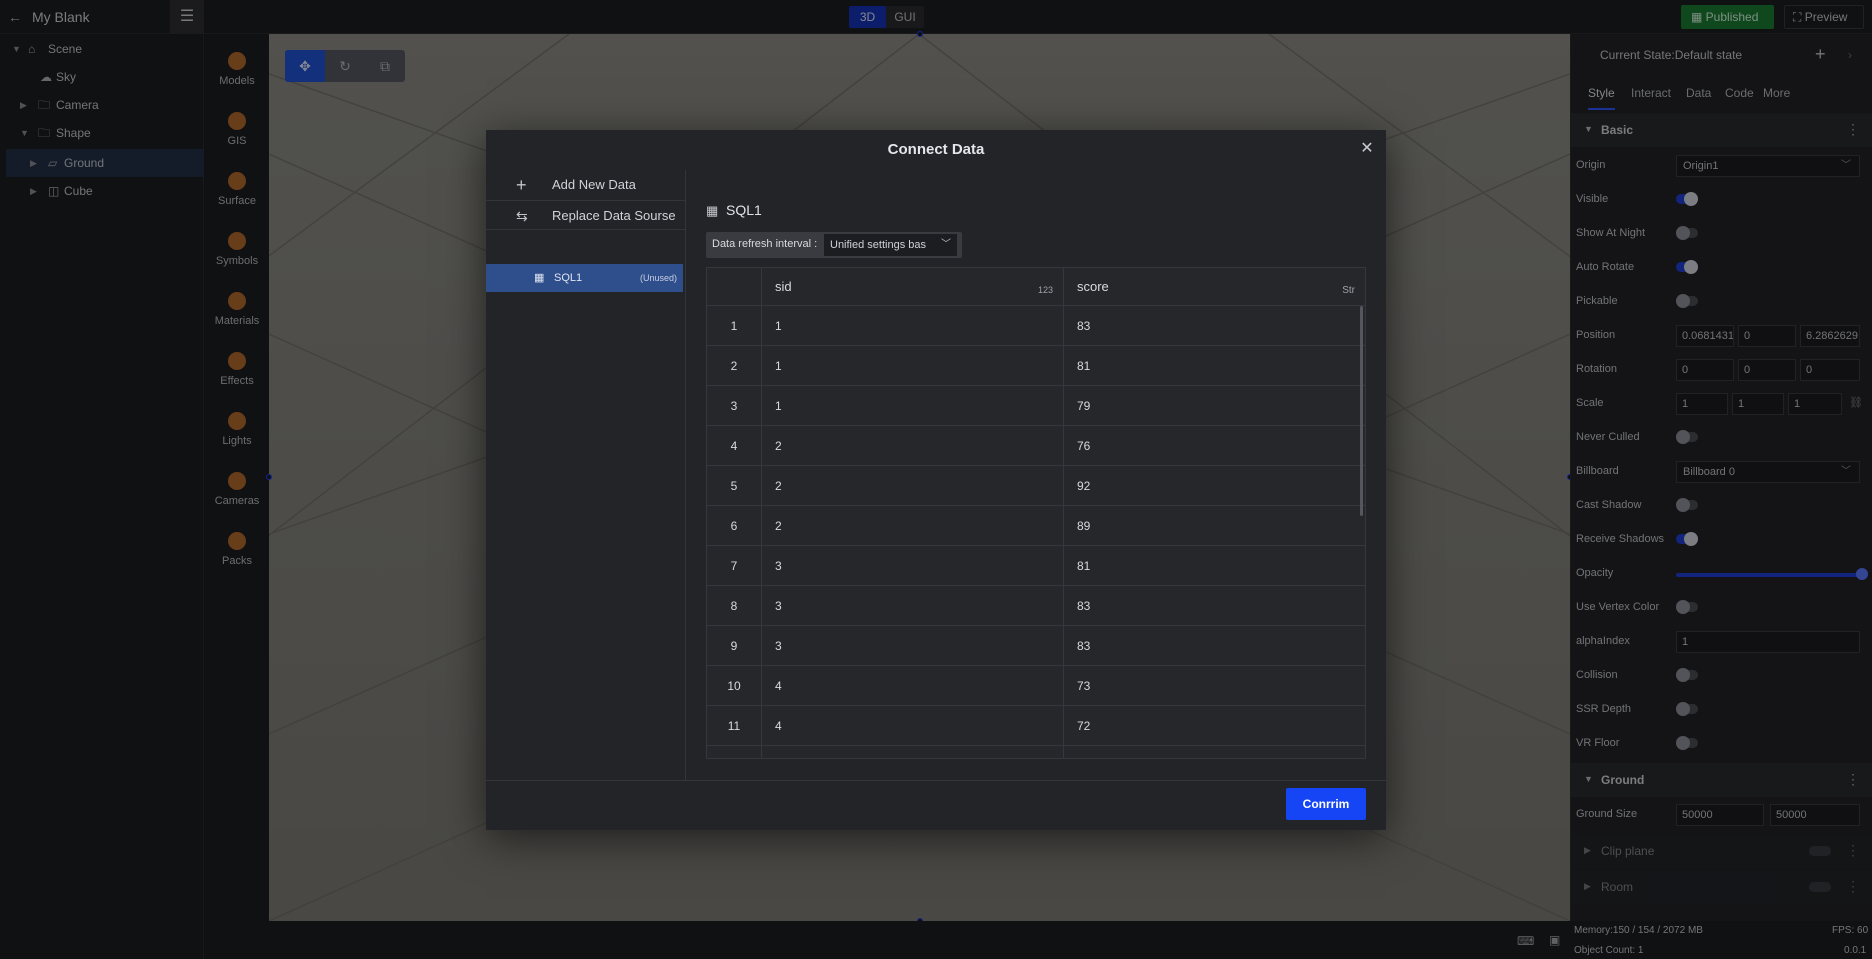 The image size is (1872, 959). What do you see at coordinates (1036, 406) in the screenshot?
I see `table-row: 3 1 79` at bounding box center [1036, 406].